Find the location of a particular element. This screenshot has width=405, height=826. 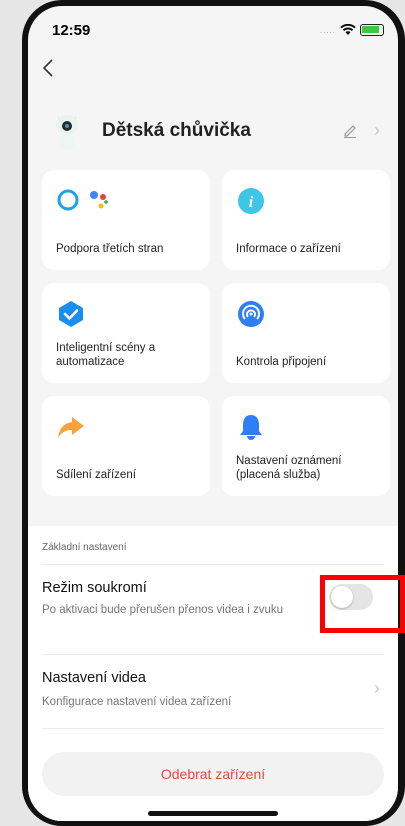

battery-icon is located at coordinates (372, 30).